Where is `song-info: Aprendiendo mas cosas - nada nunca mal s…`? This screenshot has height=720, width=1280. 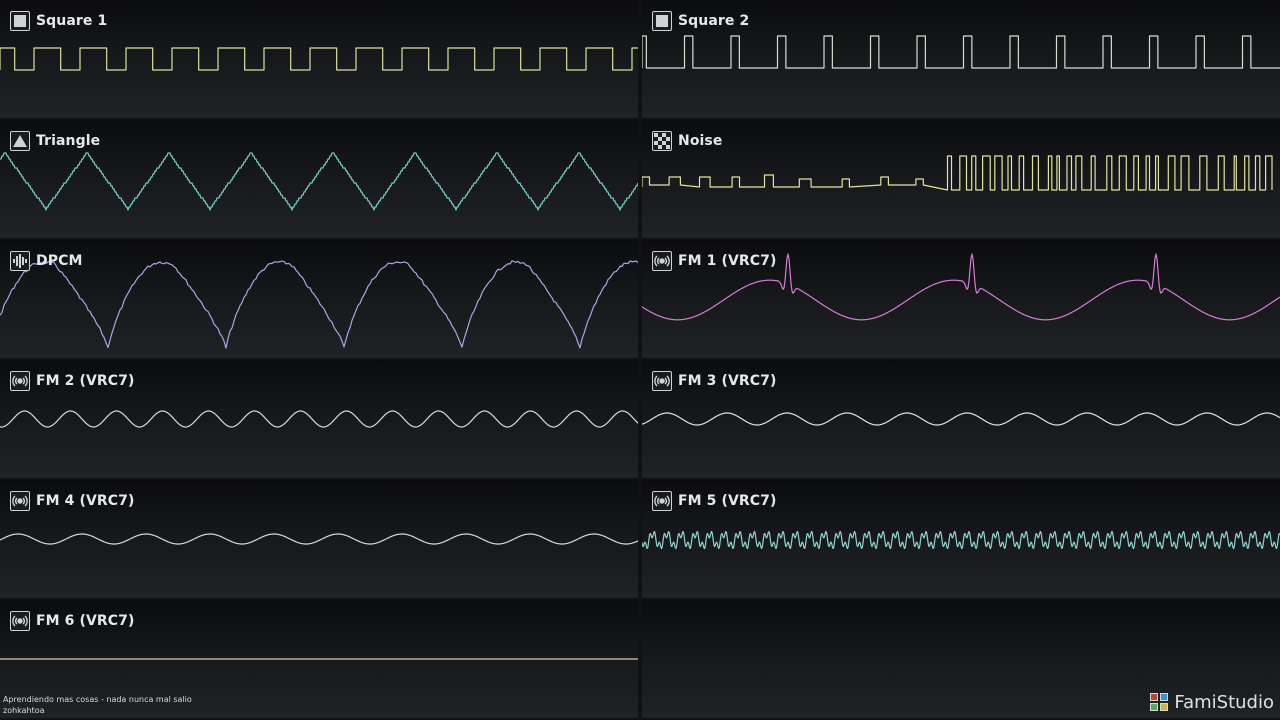 song-info: Aprendiendo mas cosas - nada nunca mal s… is located at coordinates (97, 705).